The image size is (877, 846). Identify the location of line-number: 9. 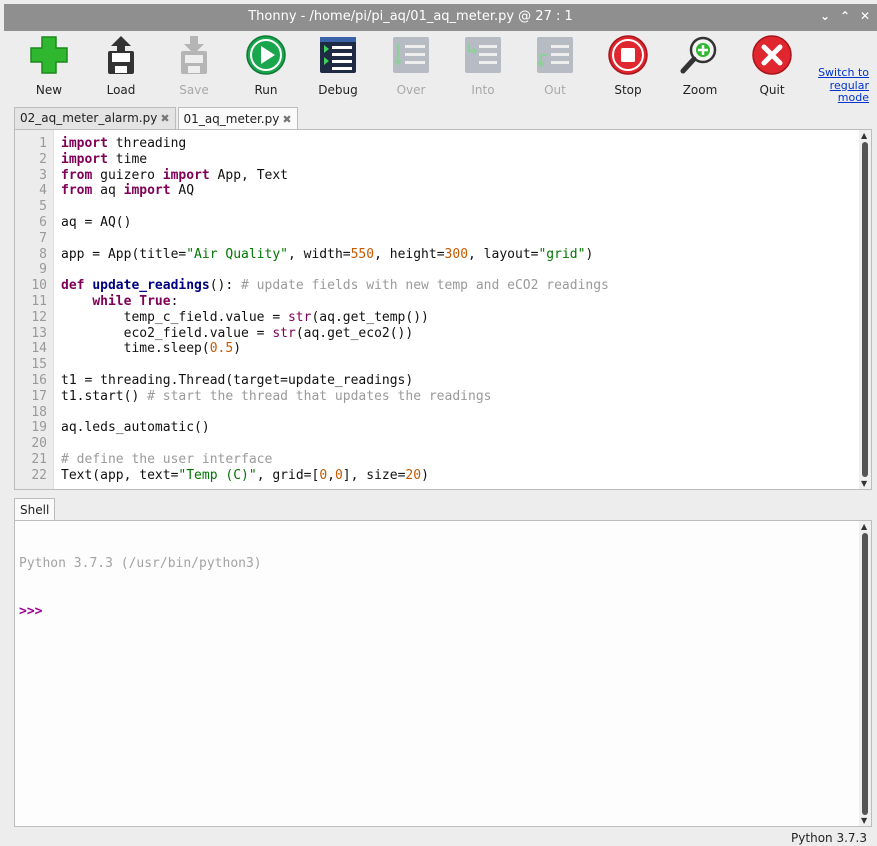
(43, 270).